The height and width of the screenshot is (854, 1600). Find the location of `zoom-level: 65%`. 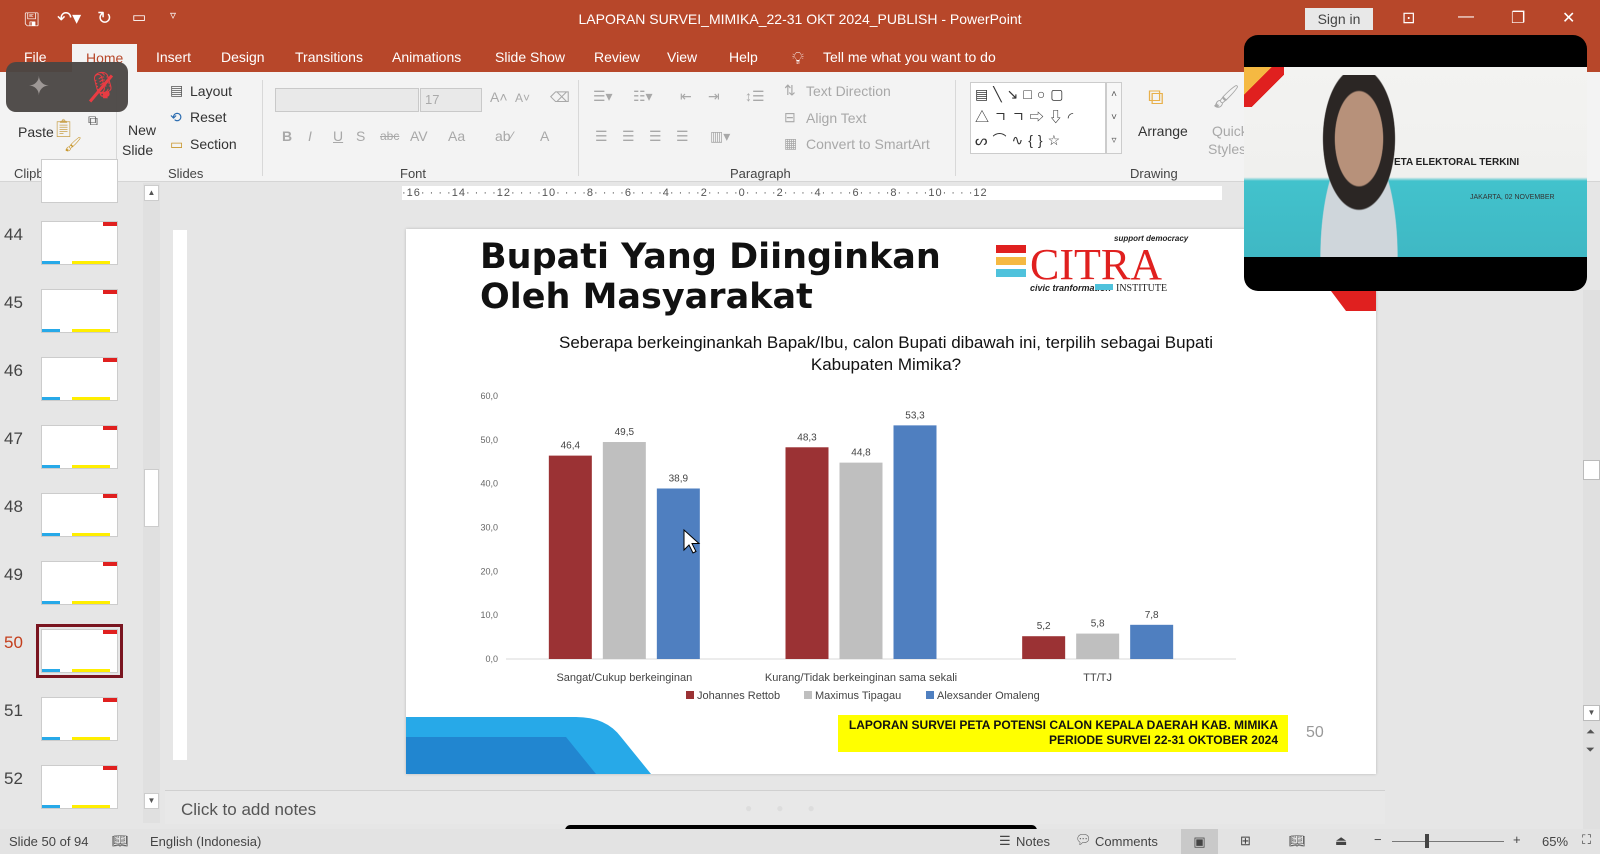

zoom-level: 65% is located at coordinates (1555, 841).